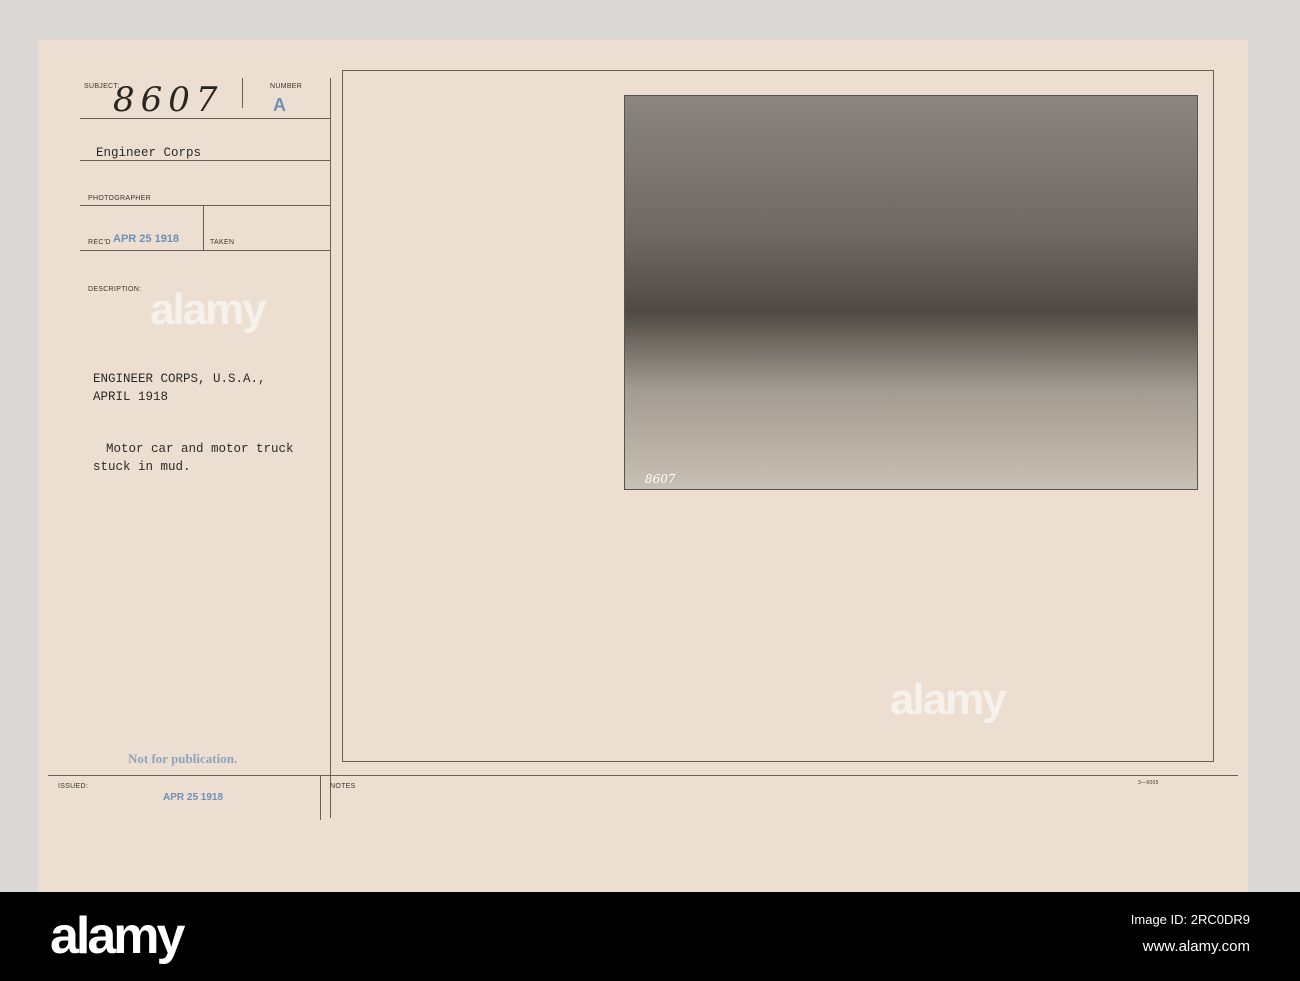 This screenshot has width=1300, height=981. I want to click on description-line: ENGINEER CORPS, U.S.A.,, so click(179, 379).